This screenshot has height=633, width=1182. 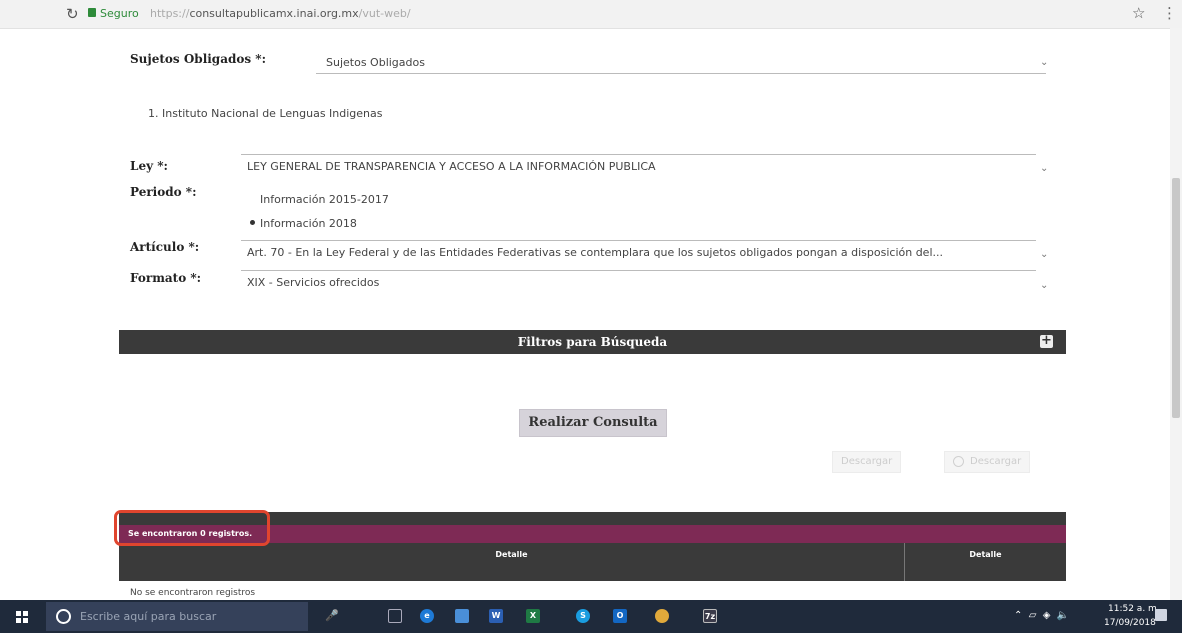 What do you see at coordinates (512, 562) in the screenshot?
I see `column-header-detalle: Detalle` at bounding box center [512, 562].